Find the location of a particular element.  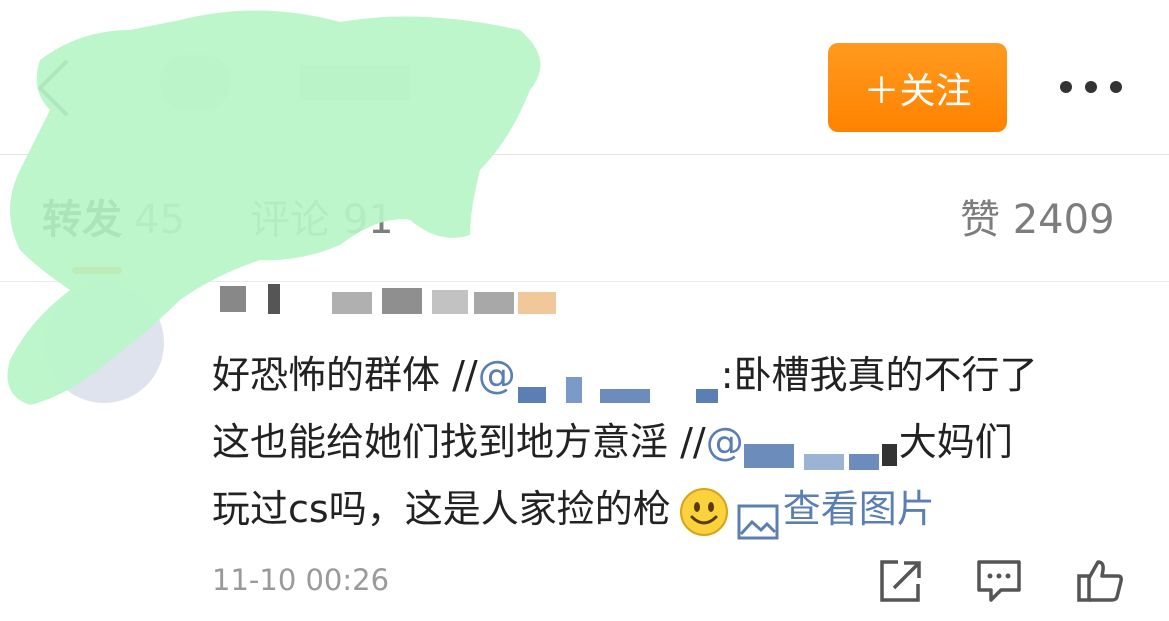

tabs-divider is located at coordinates (584, 281).